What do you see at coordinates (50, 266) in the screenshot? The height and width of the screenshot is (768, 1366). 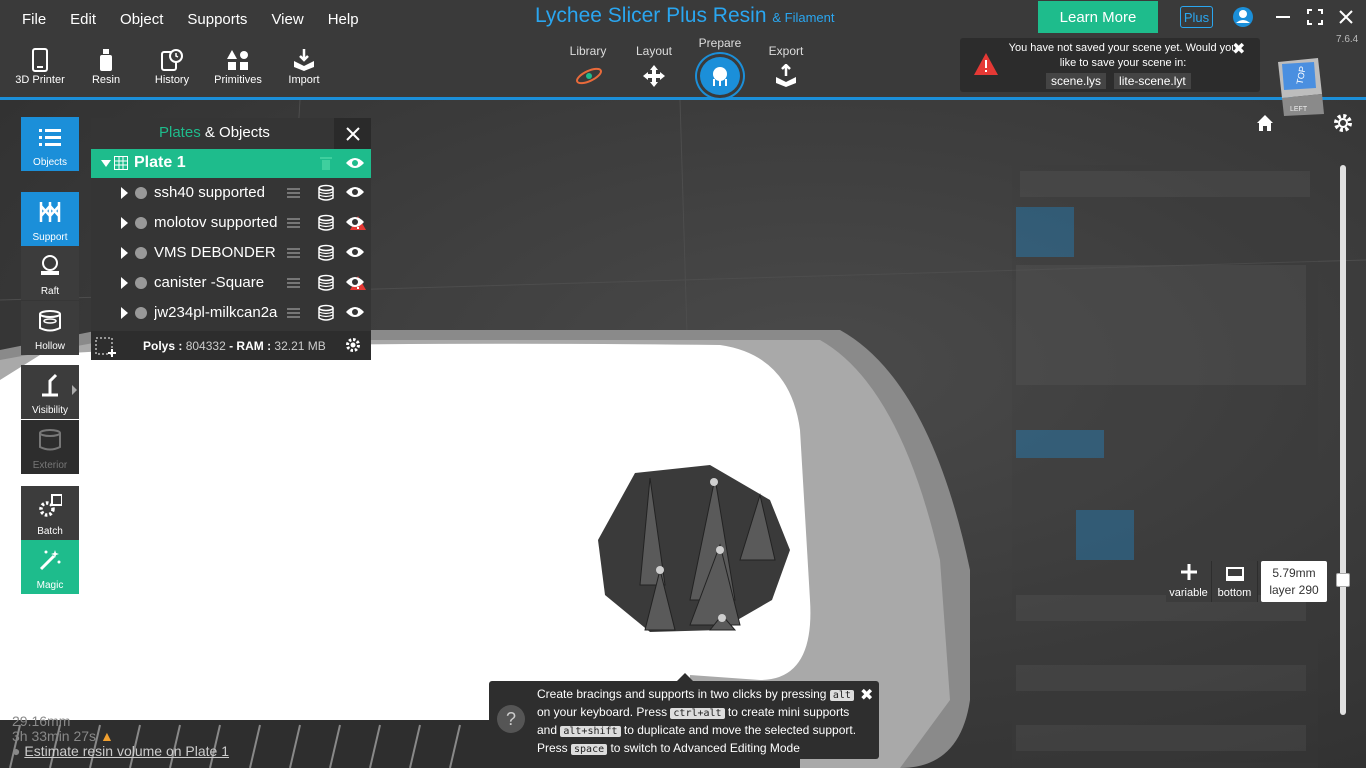 I see `raft-icon` at bounding box center [50, 266].